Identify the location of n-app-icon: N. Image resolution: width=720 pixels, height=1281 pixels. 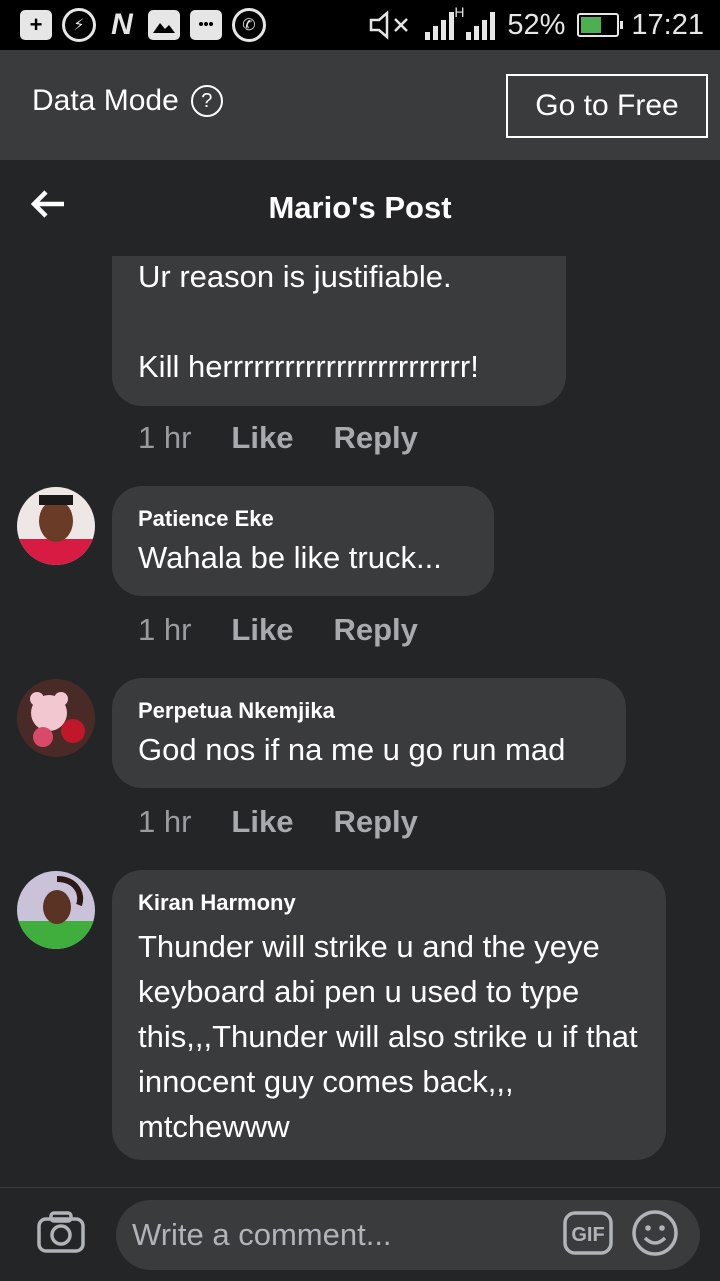
(122, 24).